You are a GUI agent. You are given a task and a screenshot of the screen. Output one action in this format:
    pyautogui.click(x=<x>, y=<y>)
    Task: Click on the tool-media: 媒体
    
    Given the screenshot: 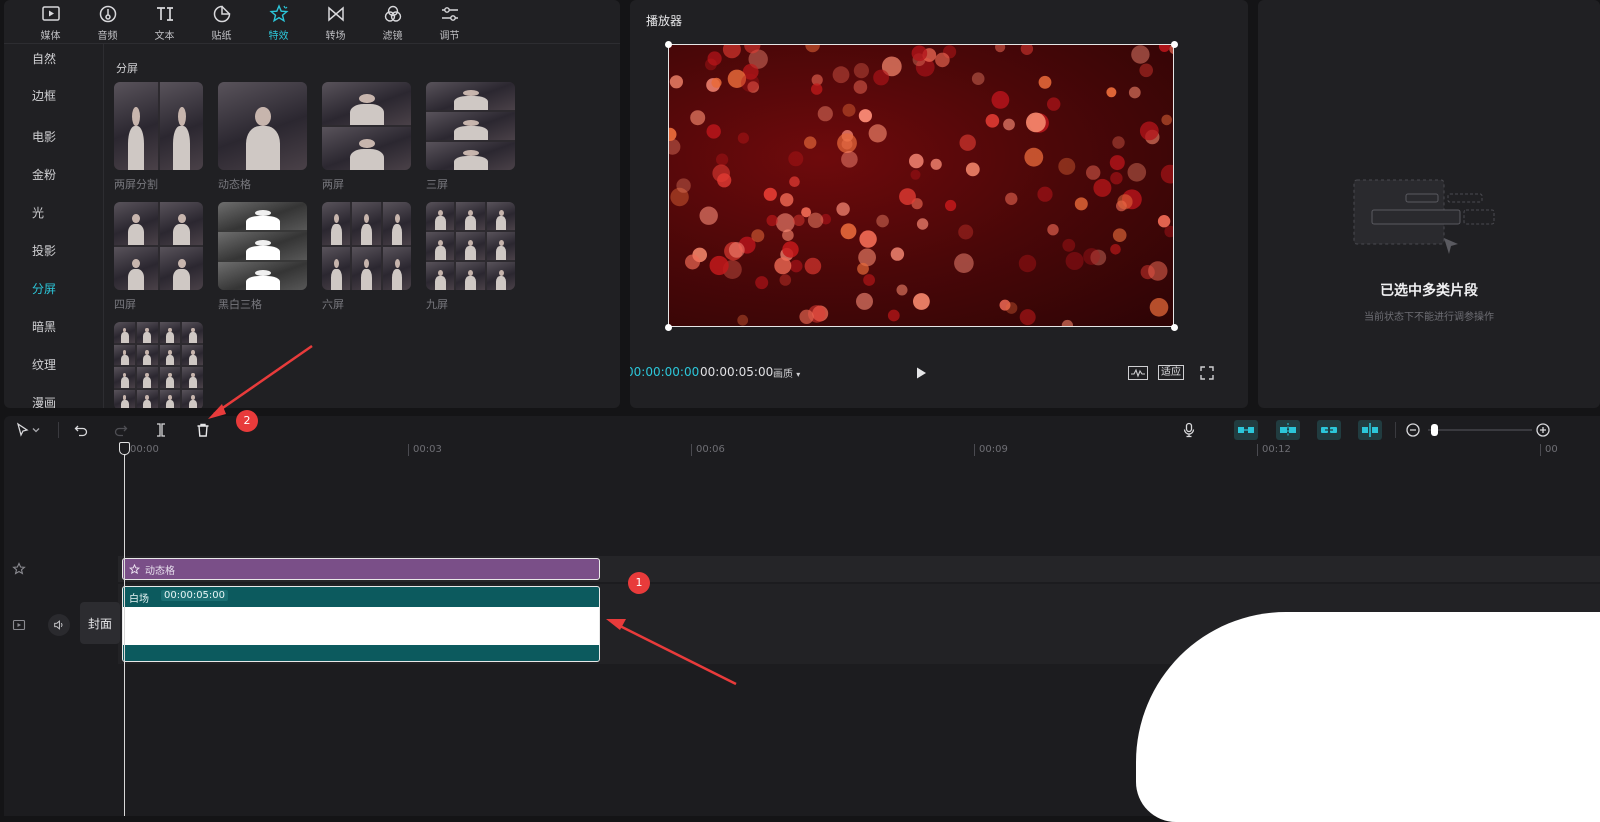 What is the action you would take?
    pyautogui.click(x=50, y=22)
    